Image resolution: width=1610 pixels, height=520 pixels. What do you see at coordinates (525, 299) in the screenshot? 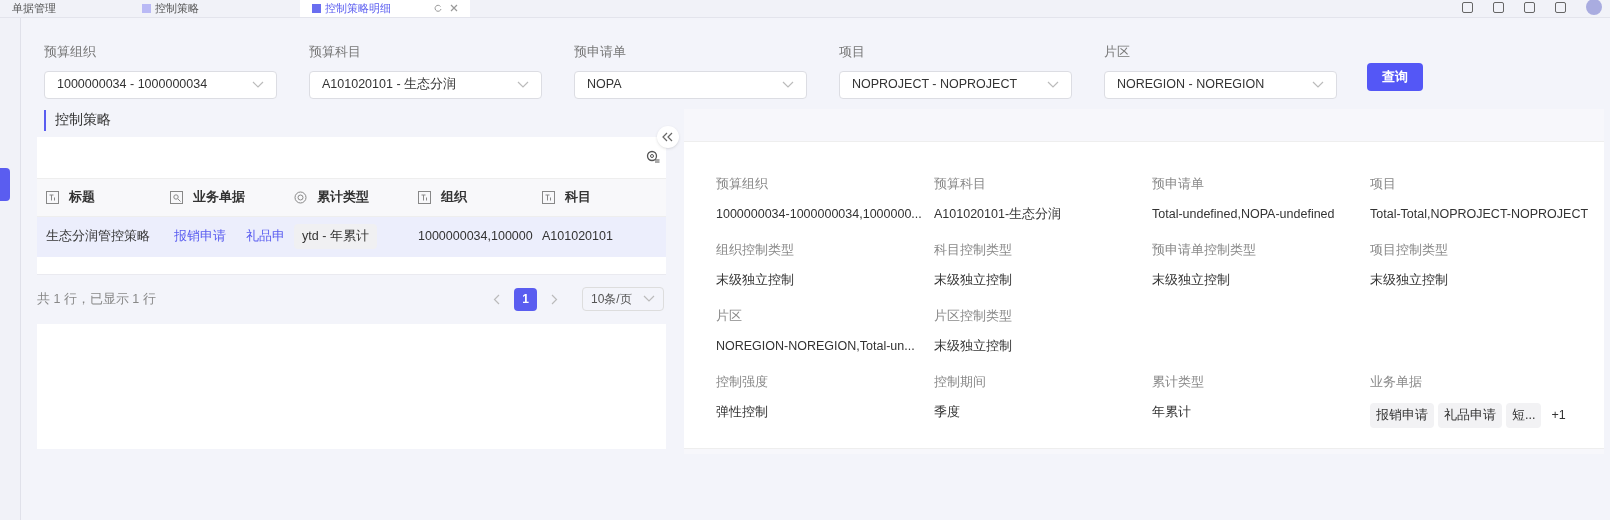
I see `page-button: 1` at bounding box center [525, 299].